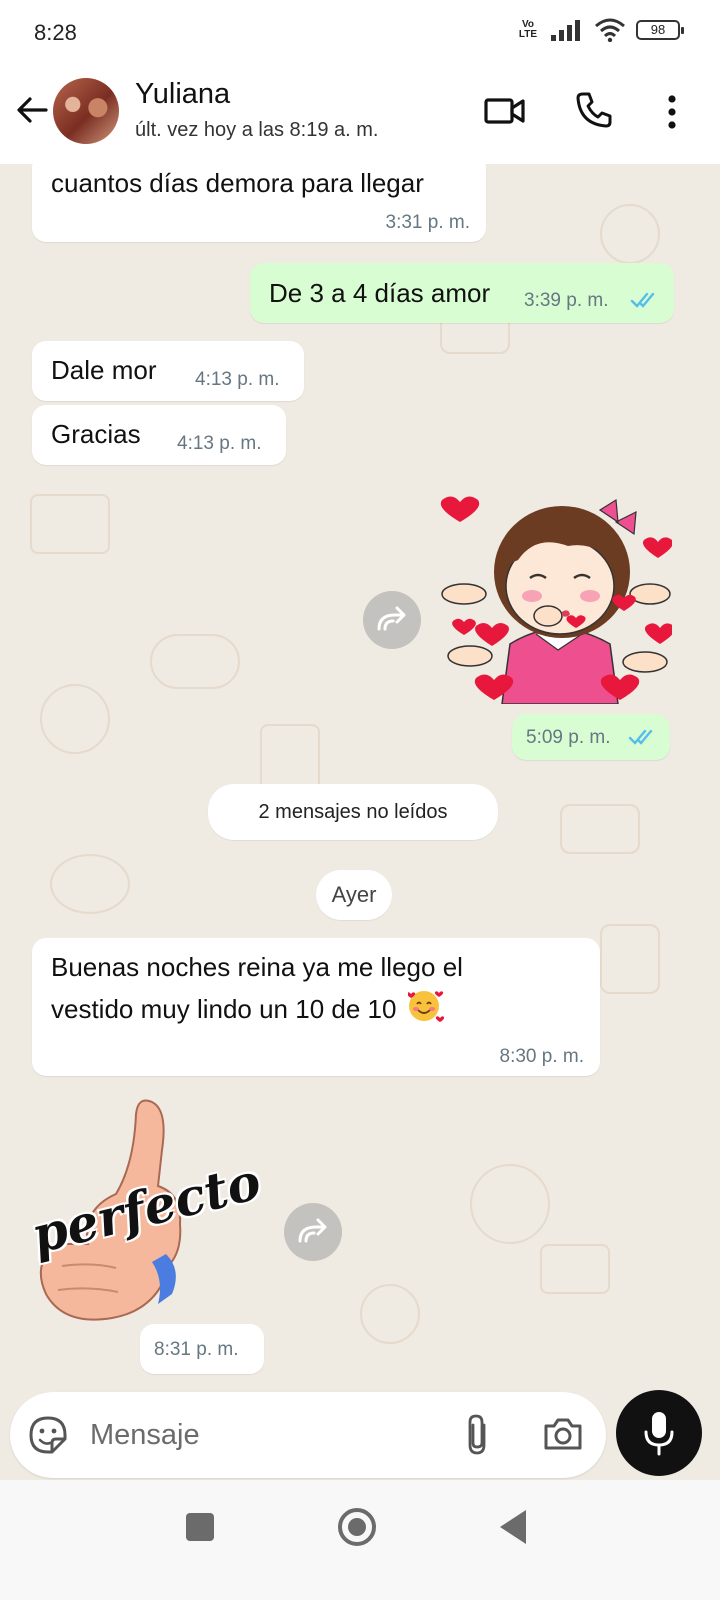  What do you see at coordinates (360, 115) in the screenshot?
I see `chat-header: Yuliana últ. vez hoy a las 8:19 a. m.` at bounding box center [360, 115].